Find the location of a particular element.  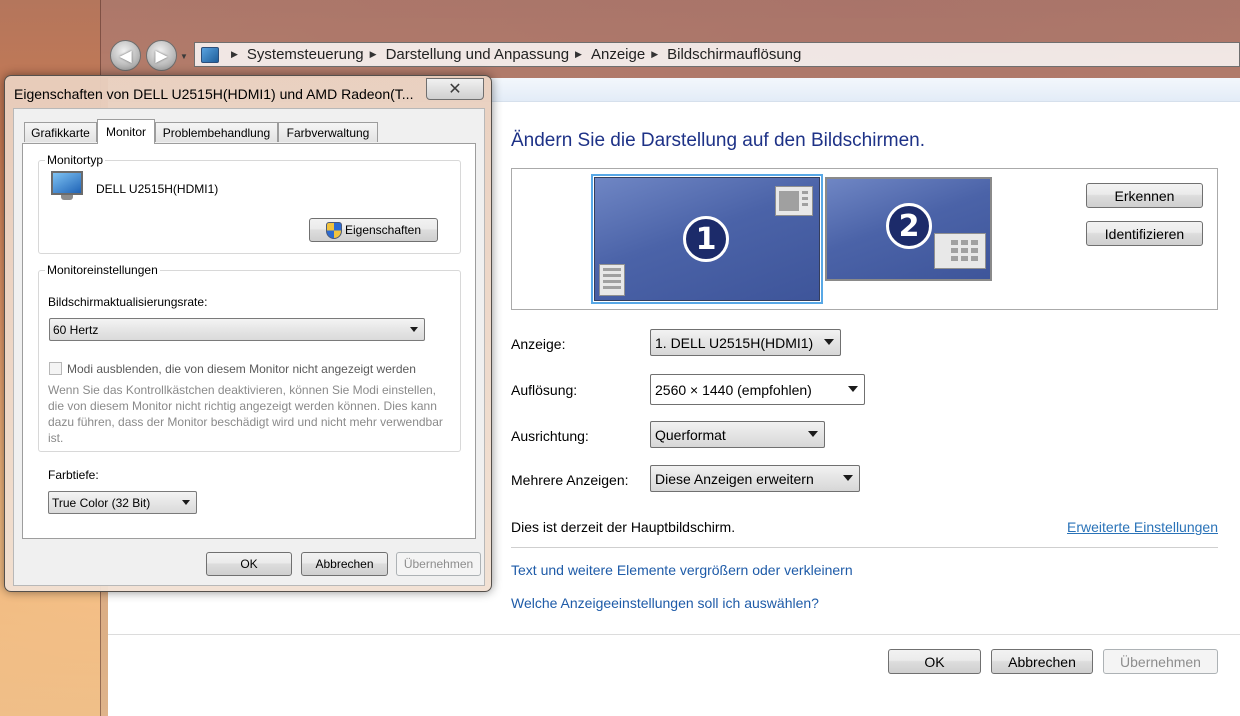

monitor-properties-label: Eigenschaften is located at coordinates (383, 230).